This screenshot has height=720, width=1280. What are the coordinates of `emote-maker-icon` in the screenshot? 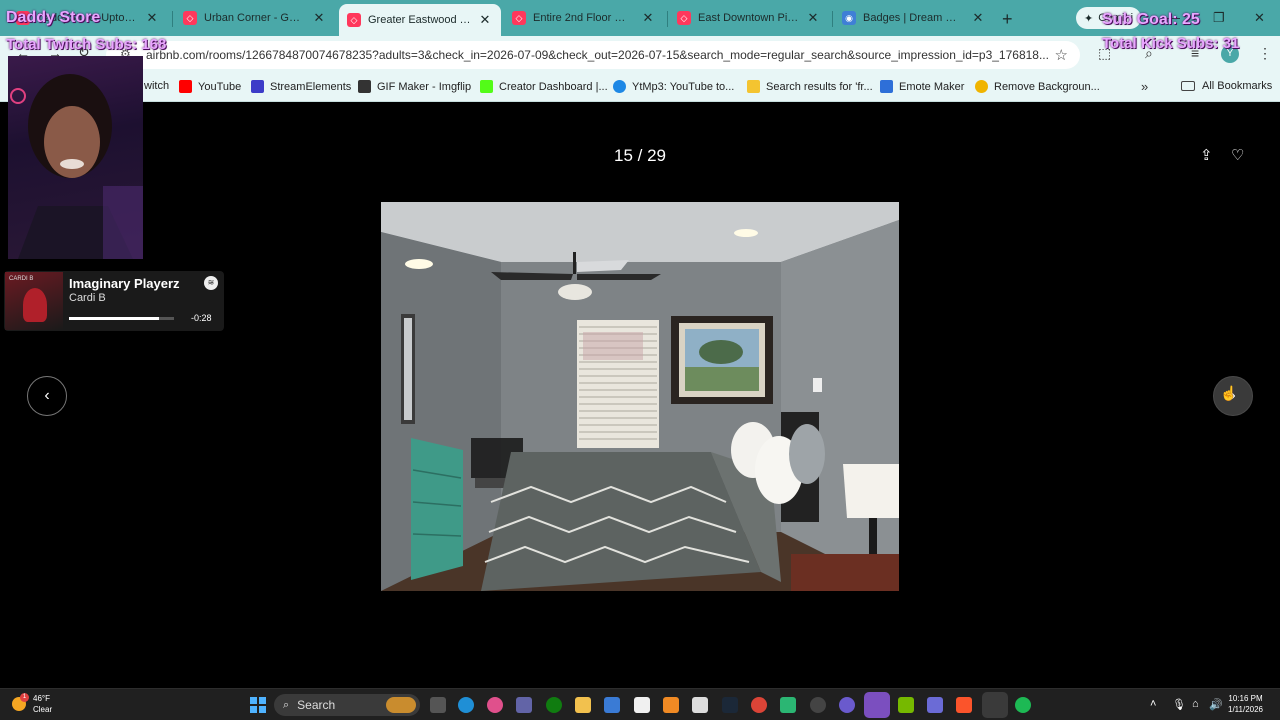 It's located at (886, 86).